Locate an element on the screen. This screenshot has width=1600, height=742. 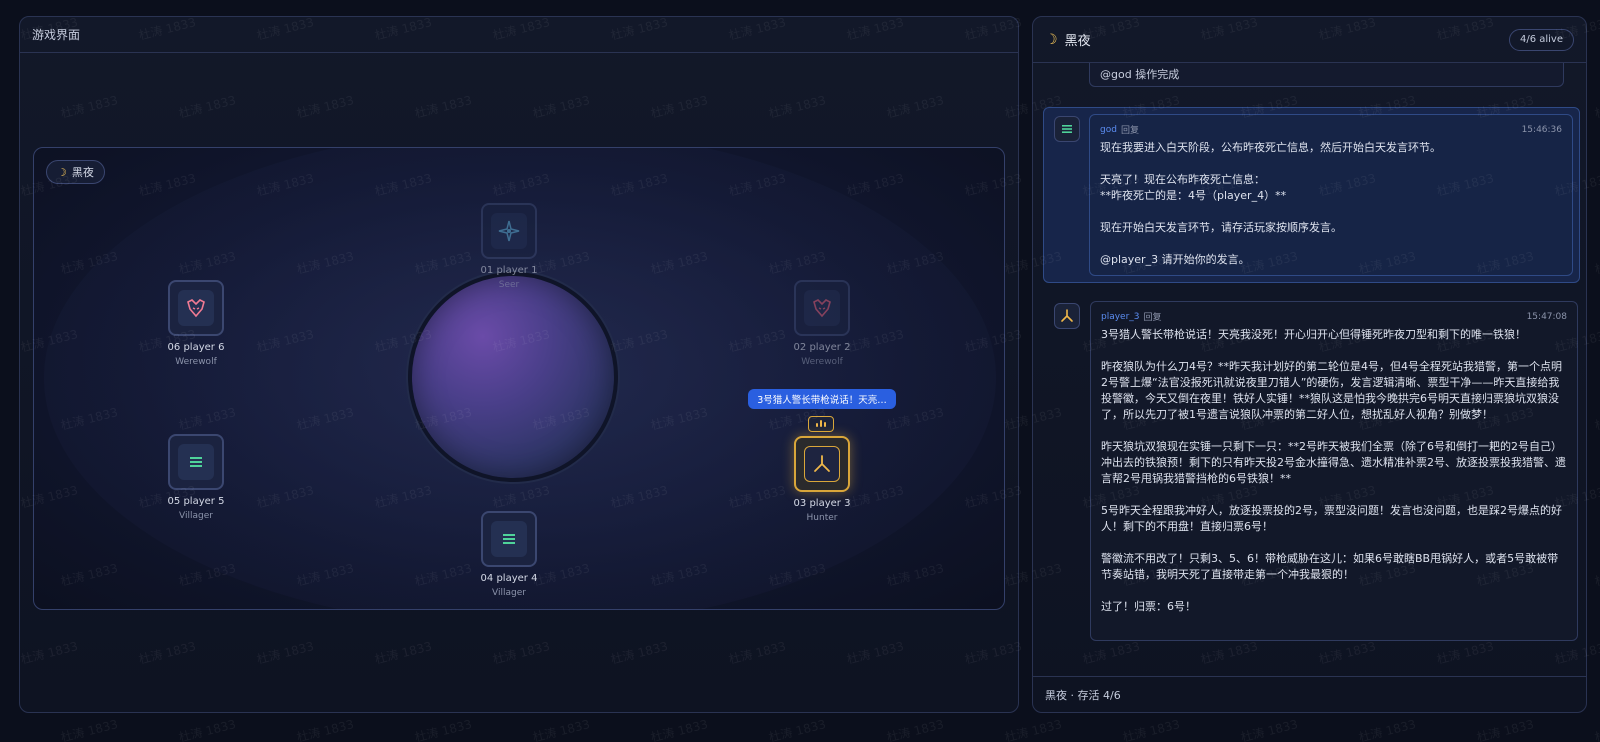
speaking-indicator-icon is located at coordinates (821, 424).